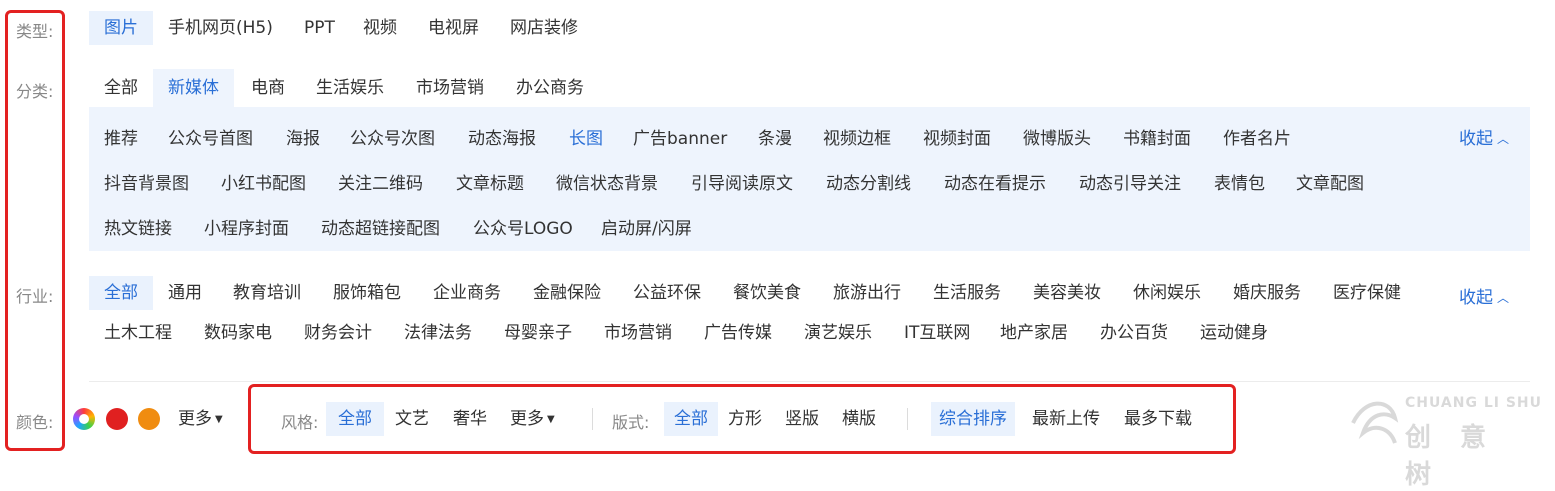 Image resolution: width=1555 pixels, height=491 pixels. Describe the element at coordinates (210, 136) in the screenshot. I see `sub-category-item: 公众号首图` at that location.